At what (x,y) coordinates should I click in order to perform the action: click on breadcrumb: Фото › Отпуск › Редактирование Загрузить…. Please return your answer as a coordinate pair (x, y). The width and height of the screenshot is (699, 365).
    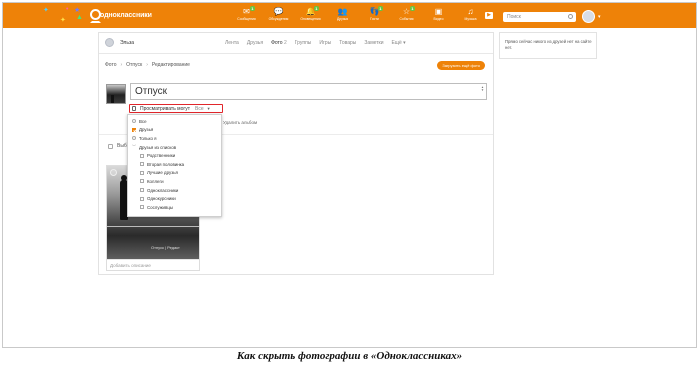
    Looking at the image, I should click on (296, 65).